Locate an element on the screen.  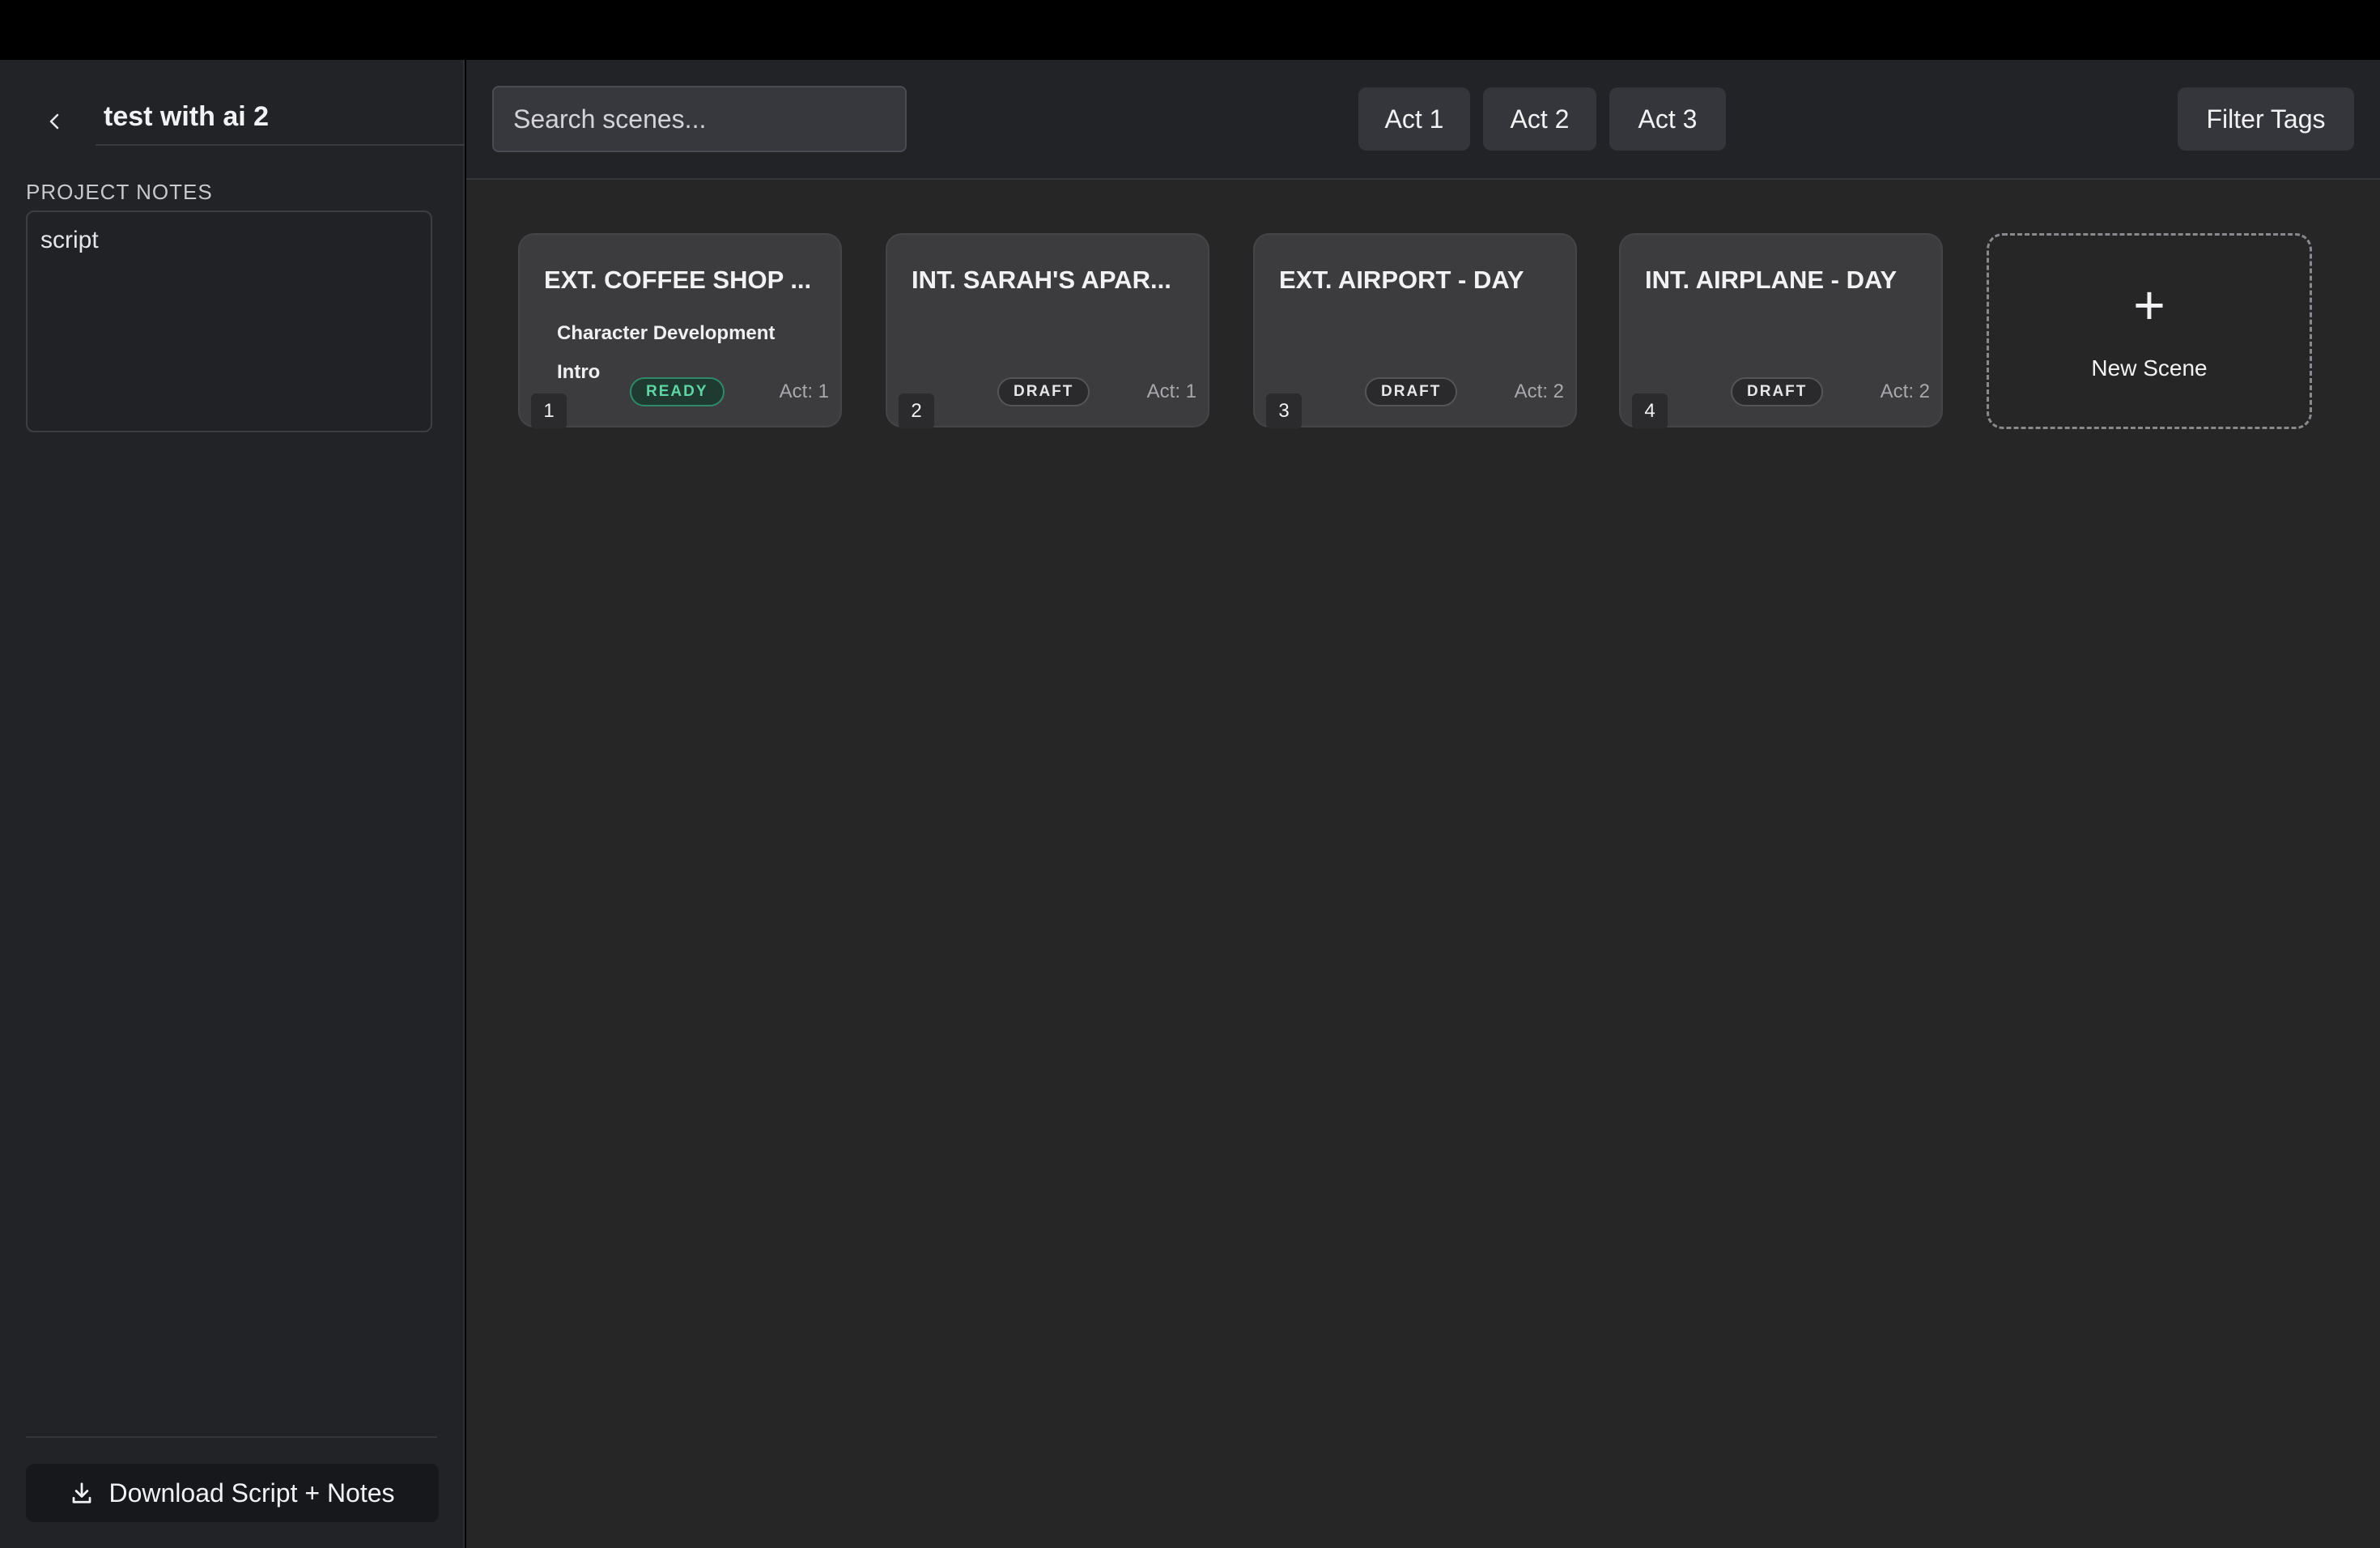
project-notes-textarea: script is located at coordinates (229, 322).